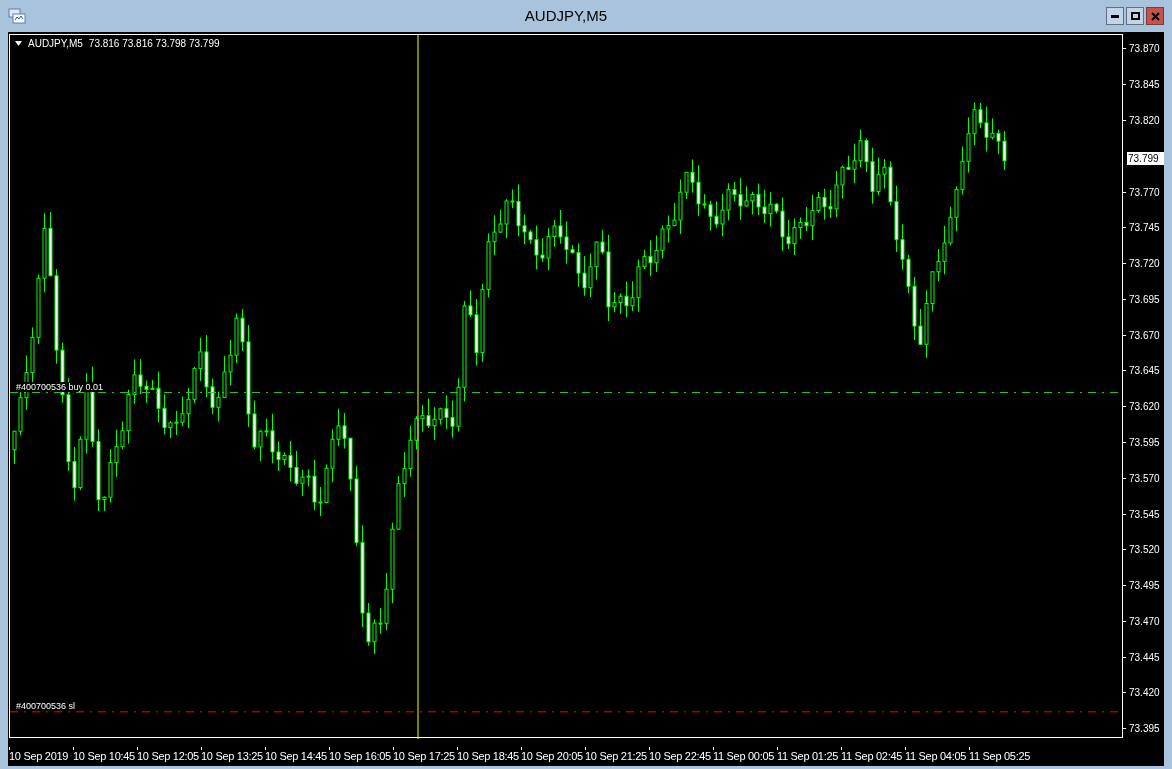 The height and width of the screenshot is (769, 1172). I want to click on time-tick-label: 10 Sep 10:45, so click(104, 756).